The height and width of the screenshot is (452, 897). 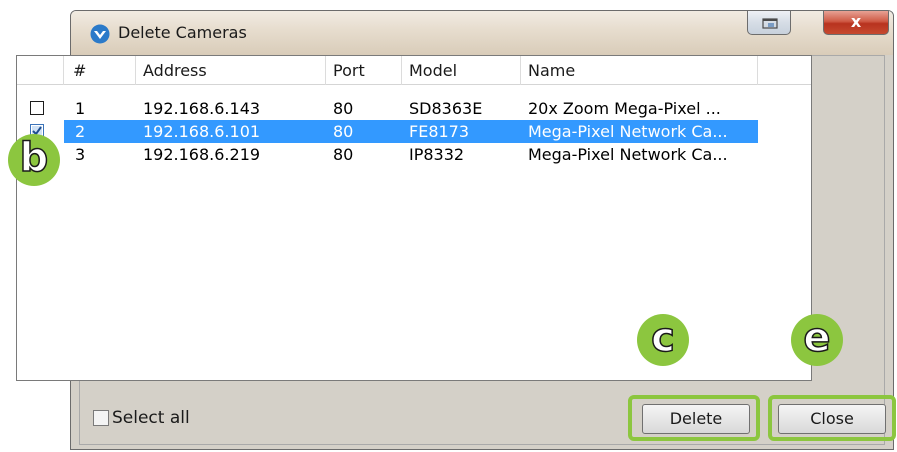 What do you see at coordinates (482, 33) in the screenshot?
I see `title-bar: Delete Cameras x` at bounding box center [482, 33].